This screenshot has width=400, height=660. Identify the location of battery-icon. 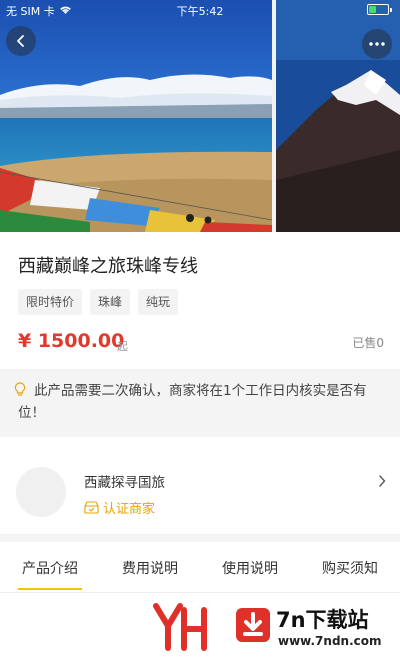
(379, 9).